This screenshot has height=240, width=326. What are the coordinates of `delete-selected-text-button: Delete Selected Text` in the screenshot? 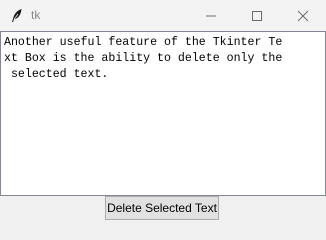 It's located at (162, 208).